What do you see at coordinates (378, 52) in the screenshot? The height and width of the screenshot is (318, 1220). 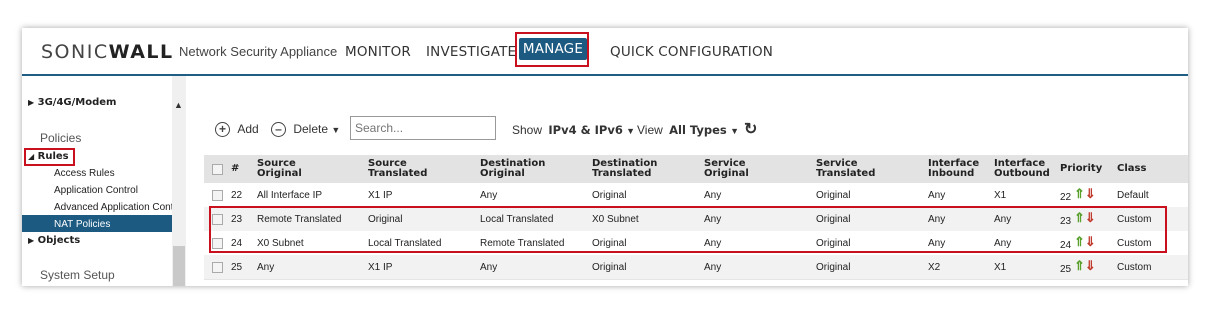 I see `nav-monitor: MONITOR` at bounding box center [378, 52].